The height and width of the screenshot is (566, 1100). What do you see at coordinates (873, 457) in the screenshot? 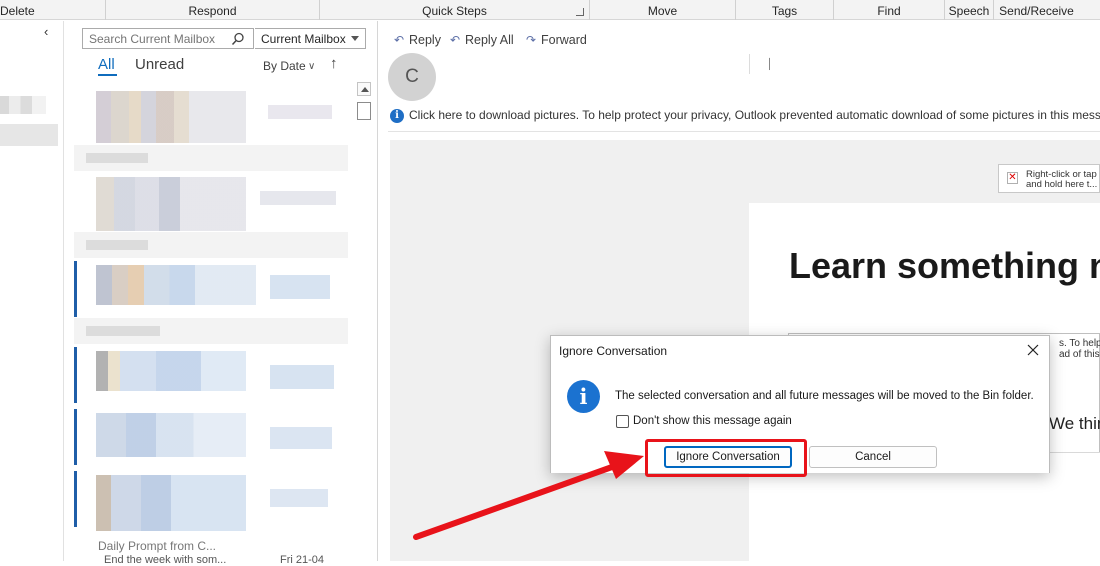
I see `cancel-button: Cancel` at bounding box center [873, 457].